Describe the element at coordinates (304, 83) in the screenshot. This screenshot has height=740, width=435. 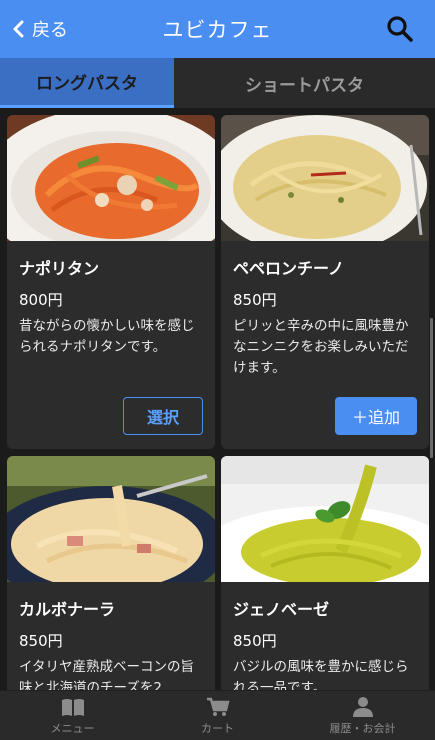
I see `tab-short-pasta: ショートパスタ` at that location.